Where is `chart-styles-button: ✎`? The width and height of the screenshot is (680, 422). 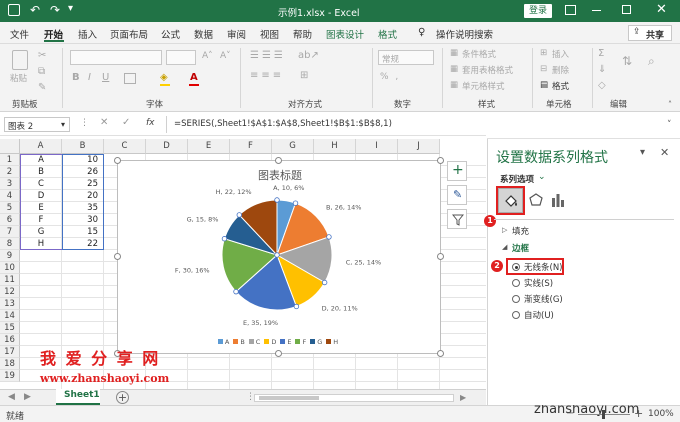
chart-styles-button: ✎ is located at coordinates (457, 195).